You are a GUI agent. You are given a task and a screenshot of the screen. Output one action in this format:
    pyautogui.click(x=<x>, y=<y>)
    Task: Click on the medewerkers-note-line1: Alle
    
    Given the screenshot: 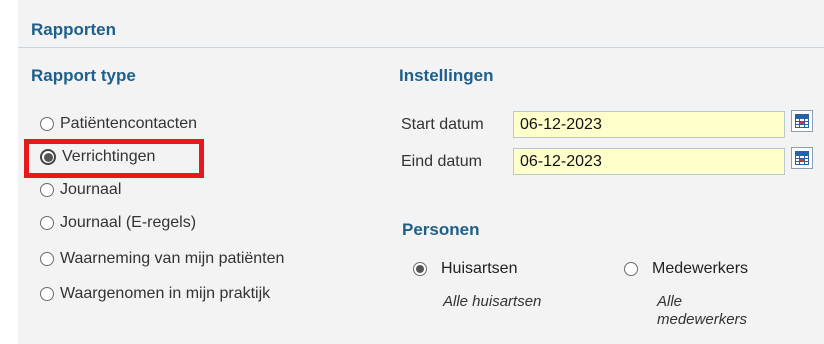 What is the action you would take?
    pyautogui.click(x=670, y=301)
    